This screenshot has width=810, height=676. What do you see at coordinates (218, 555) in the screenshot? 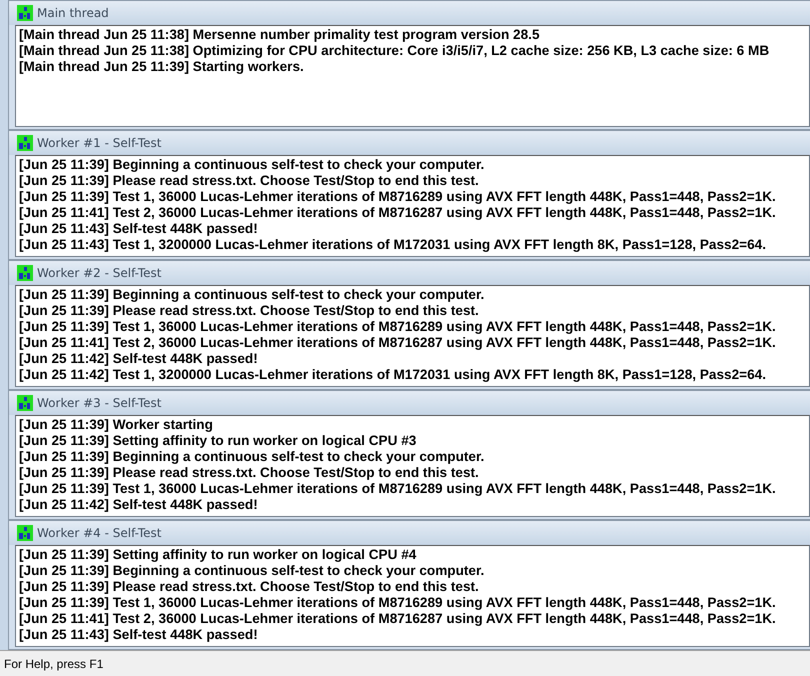
I see `log-line: [Jun 25 11:39] Setting affinity to run worker on logical CPU #4` at bounding box center [218, 555].